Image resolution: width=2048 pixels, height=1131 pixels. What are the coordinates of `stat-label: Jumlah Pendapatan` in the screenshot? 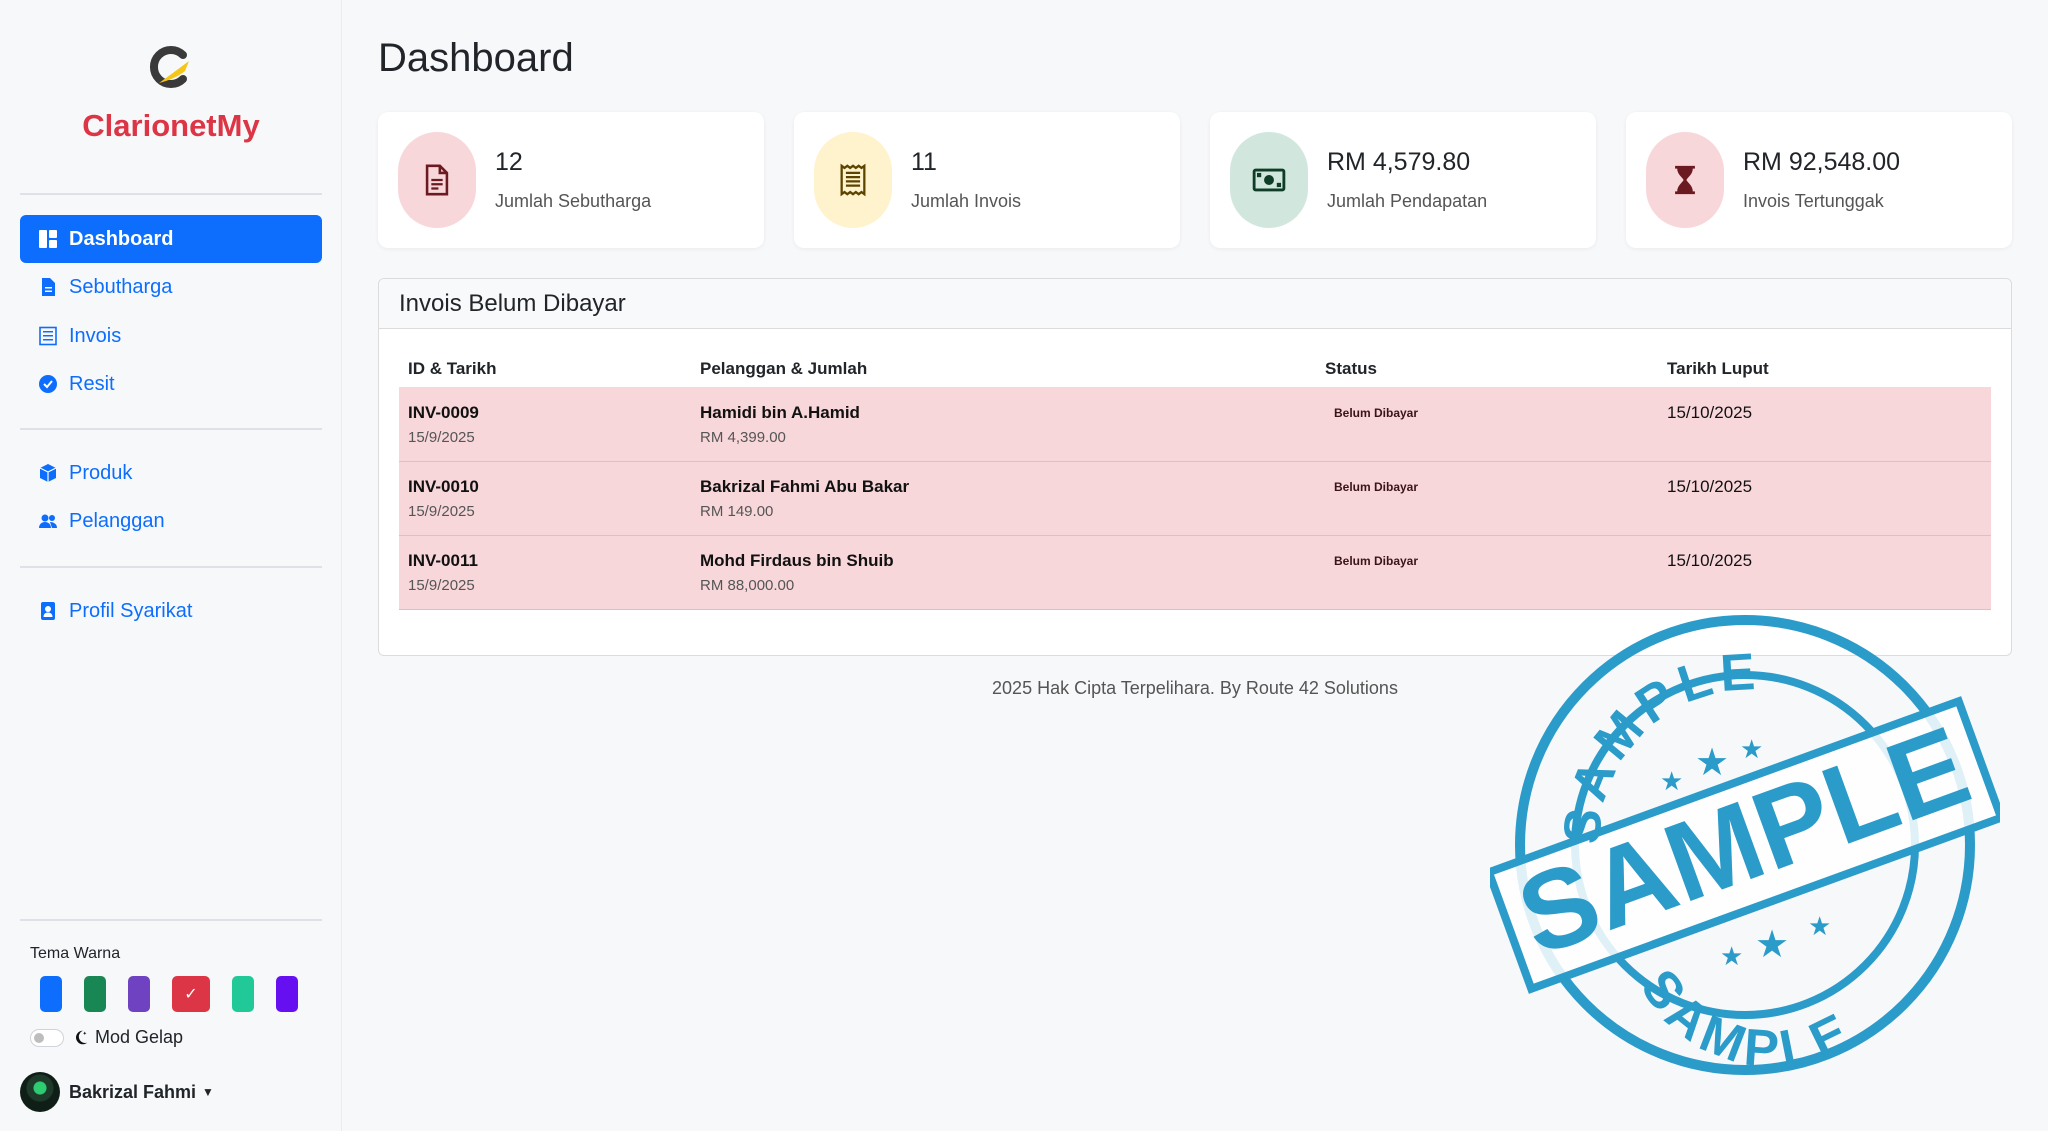 It's located at (1407, 201).